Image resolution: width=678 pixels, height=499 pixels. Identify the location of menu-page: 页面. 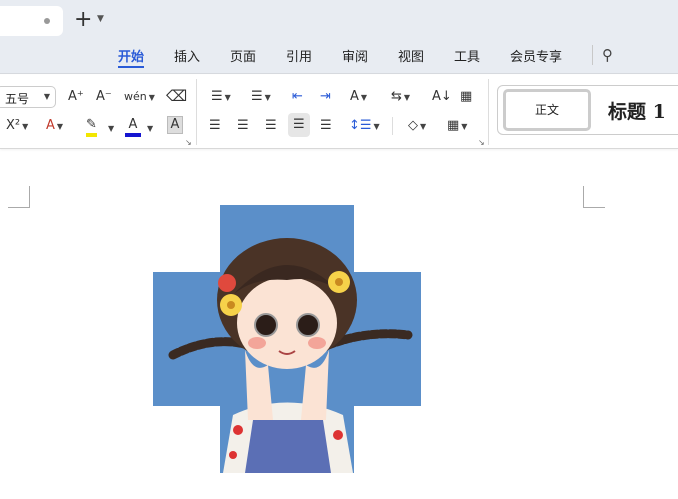
(243, 55).